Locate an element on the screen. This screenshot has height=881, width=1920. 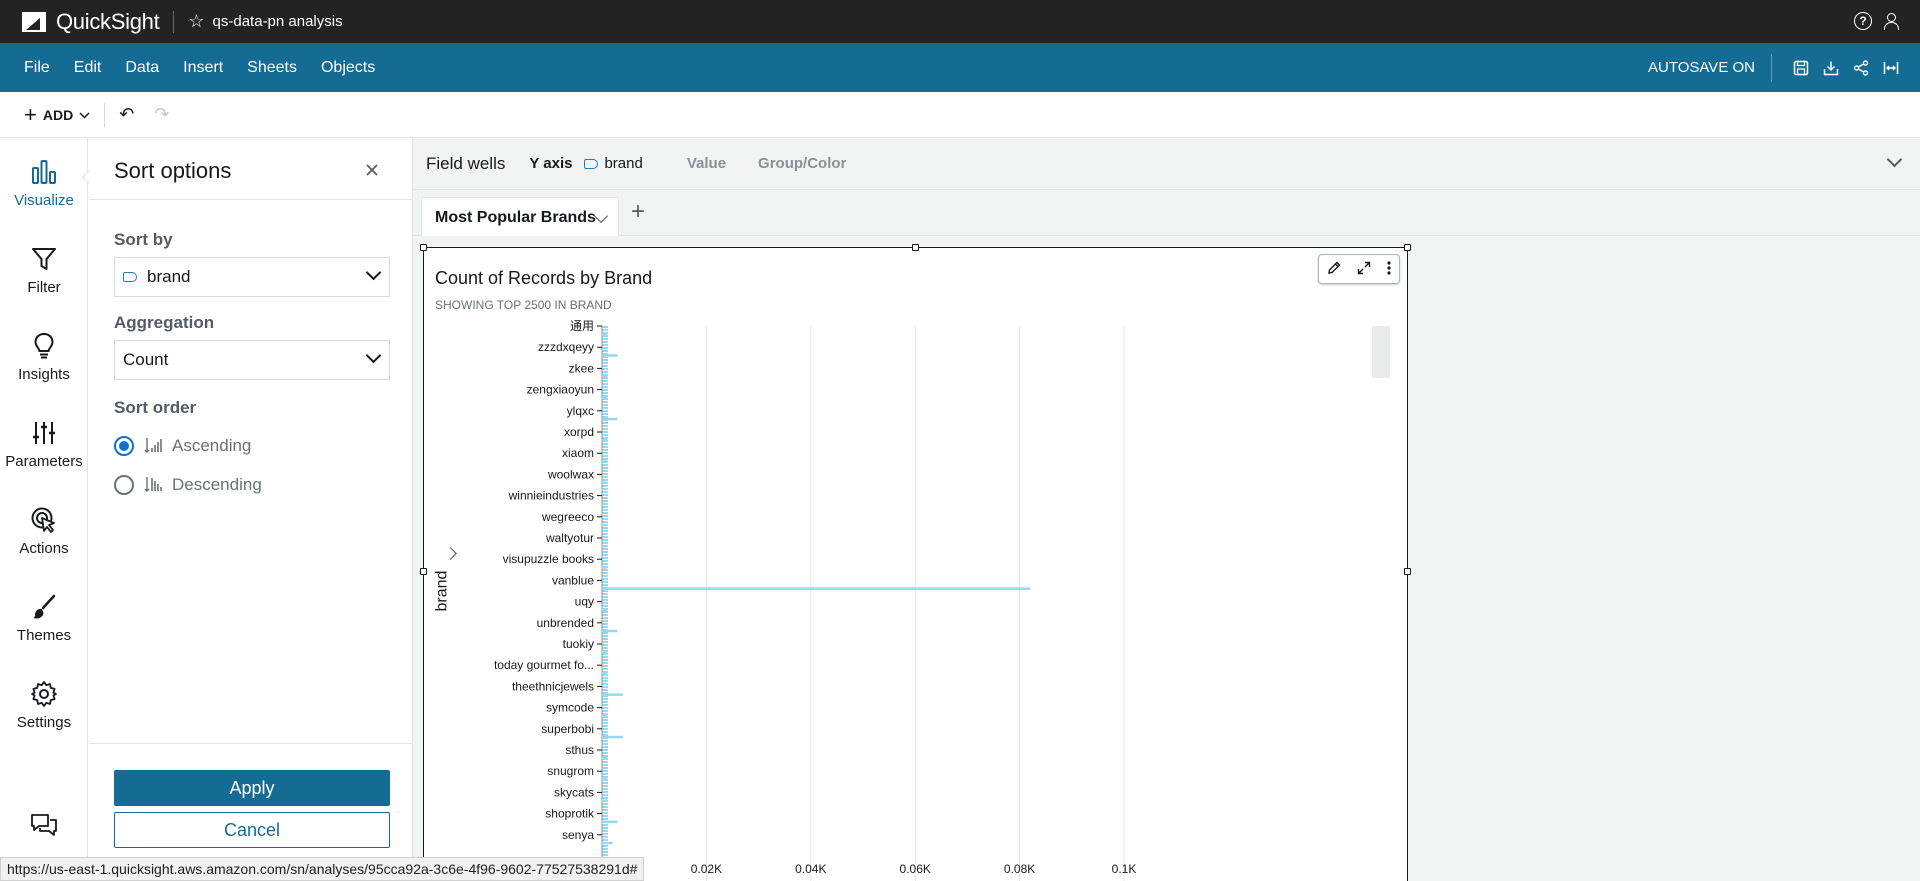
sheet-tab: Most Popular Brands is located at coordinates (520, 217).